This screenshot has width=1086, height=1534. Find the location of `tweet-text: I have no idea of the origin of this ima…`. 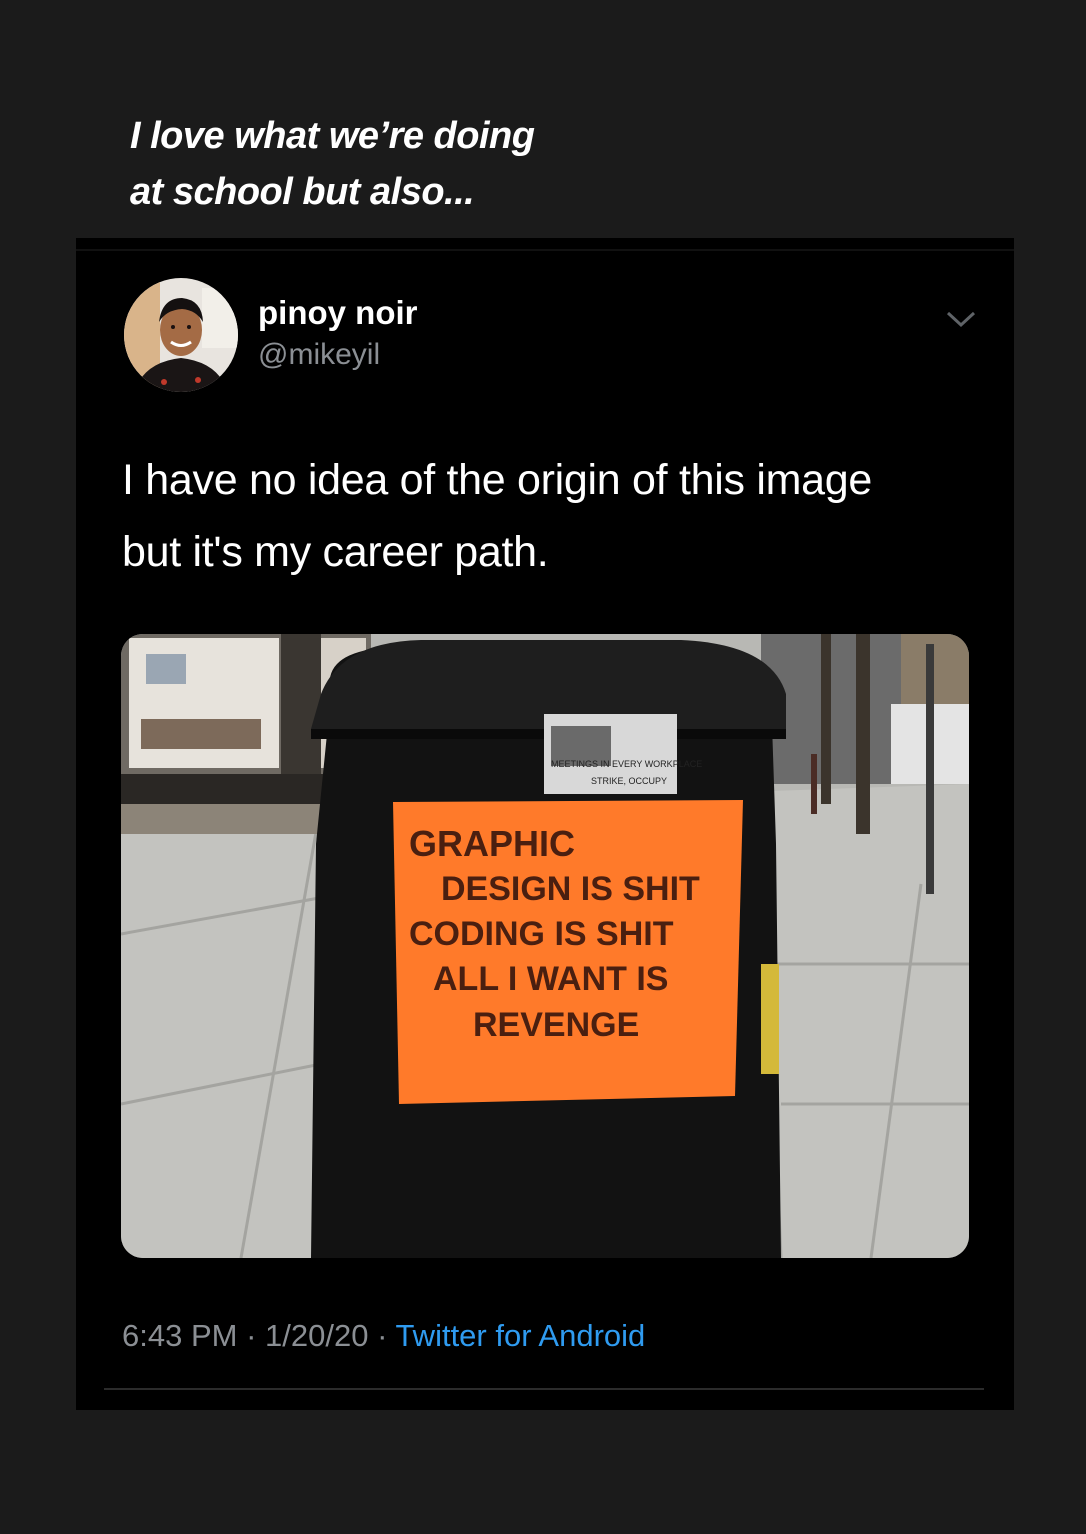

tweet-text: I have no idea of the origin of this ima… is located at coordinates (552, 516).